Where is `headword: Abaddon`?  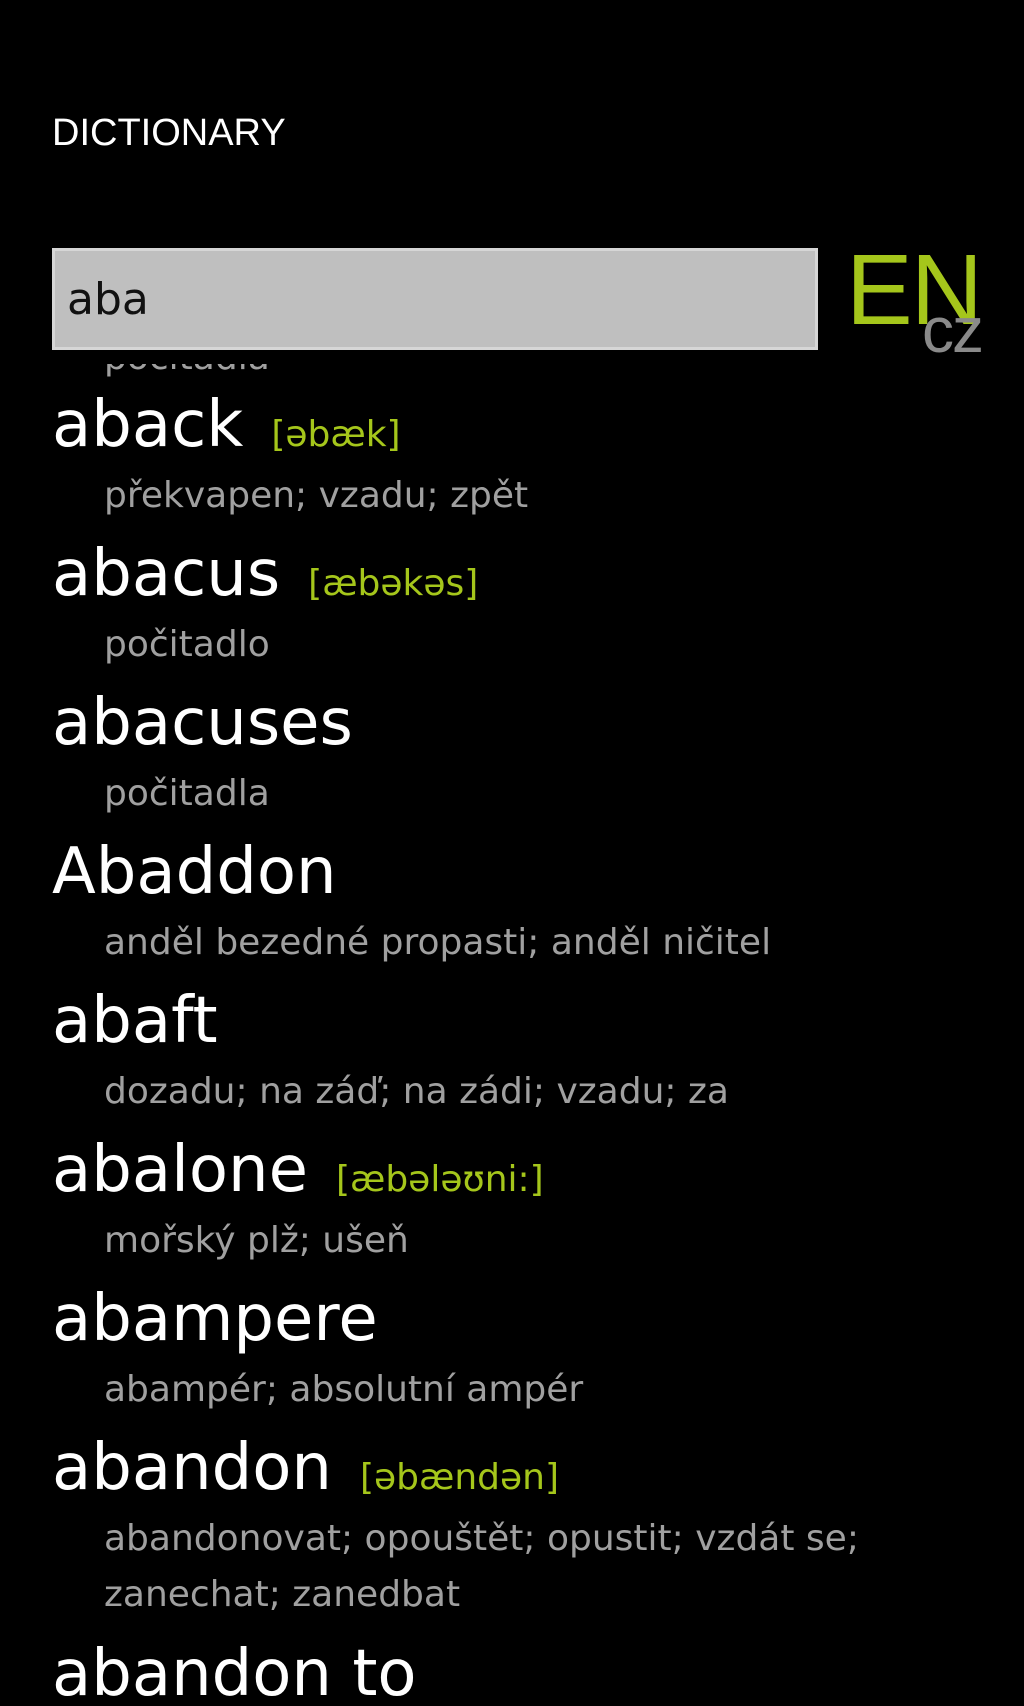 headword: Abaddon is located at coordinates (194, 872).